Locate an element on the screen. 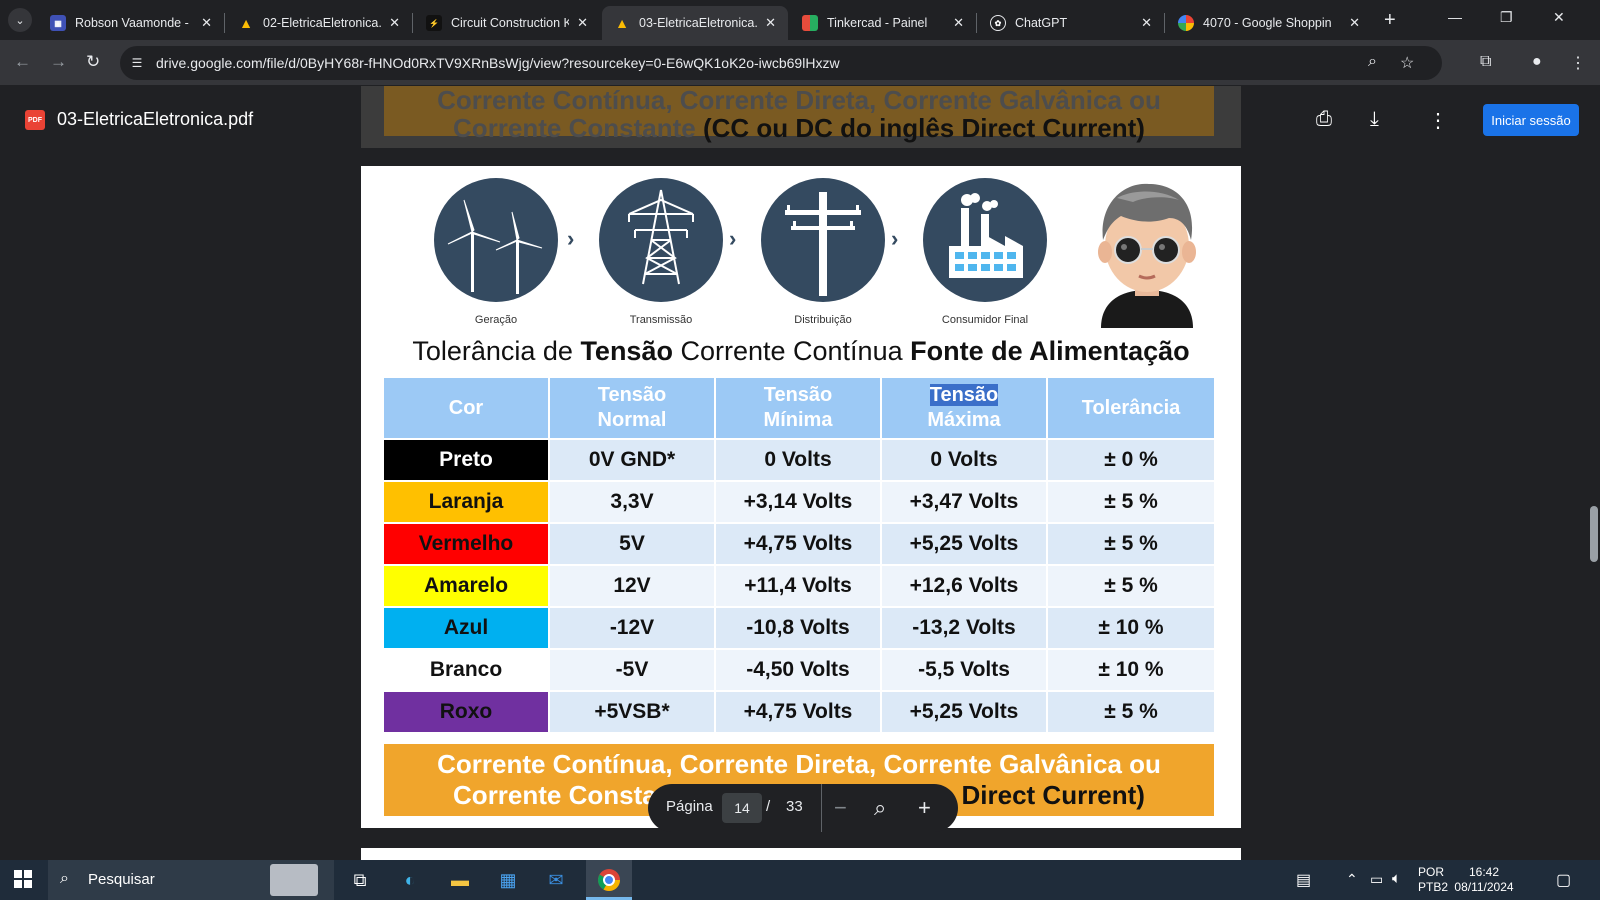 The height and width of the screenshot is (900, 1600). table-cell-min: 0 Volts is located at coordinates (799, 460).